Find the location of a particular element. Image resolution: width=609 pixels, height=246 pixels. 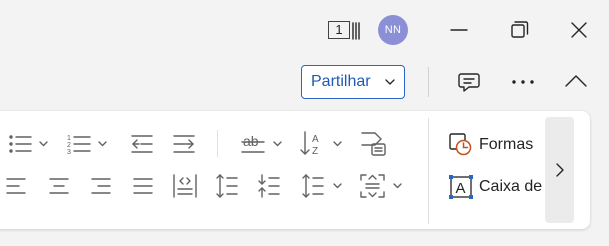

svg-text: 2 is located at coordinates (69, 145).